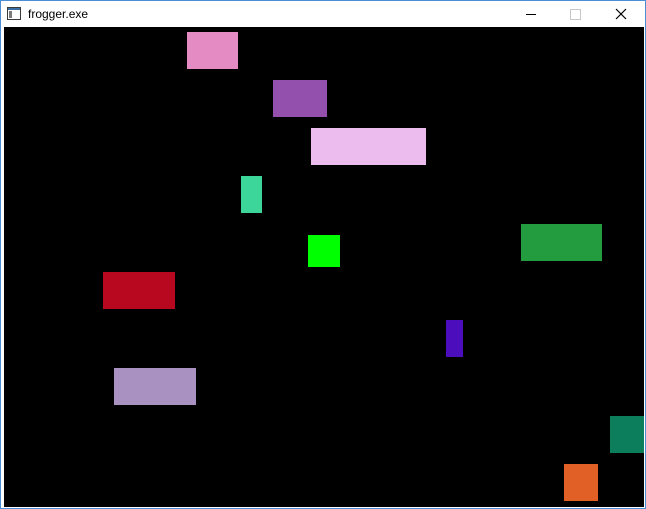 The image size is (646, 509). What do you see at coordinates (155, 386) in the screenshot?
I see `obstacle-lavender` at bounding box center [155, 386].